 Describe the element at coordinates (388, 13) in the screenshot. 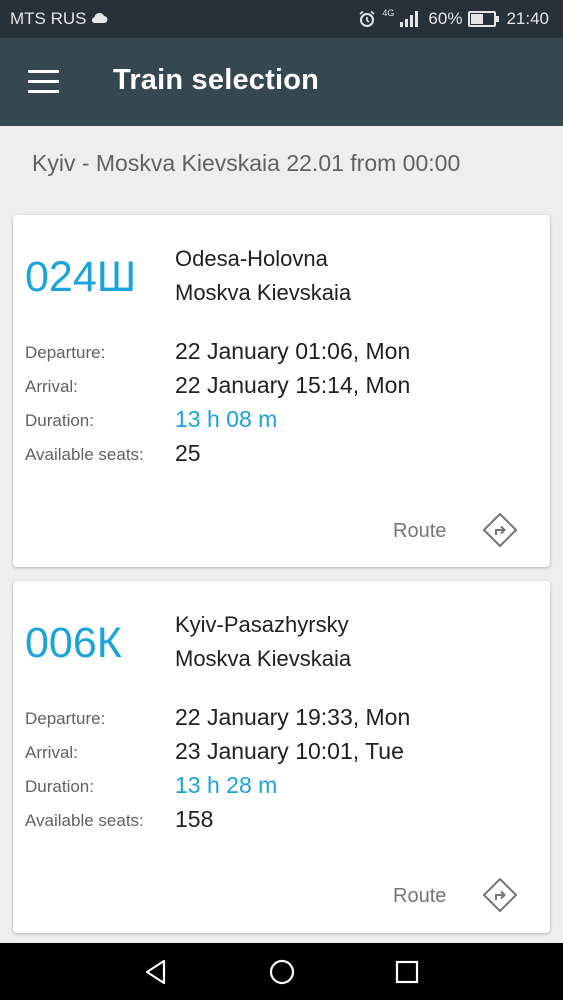

I see `network-type: 4G` at that location.